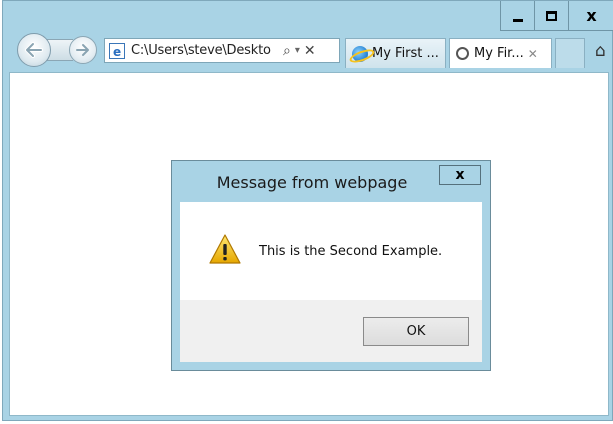  I want to click on close-window-button: x, so click(590, 16).